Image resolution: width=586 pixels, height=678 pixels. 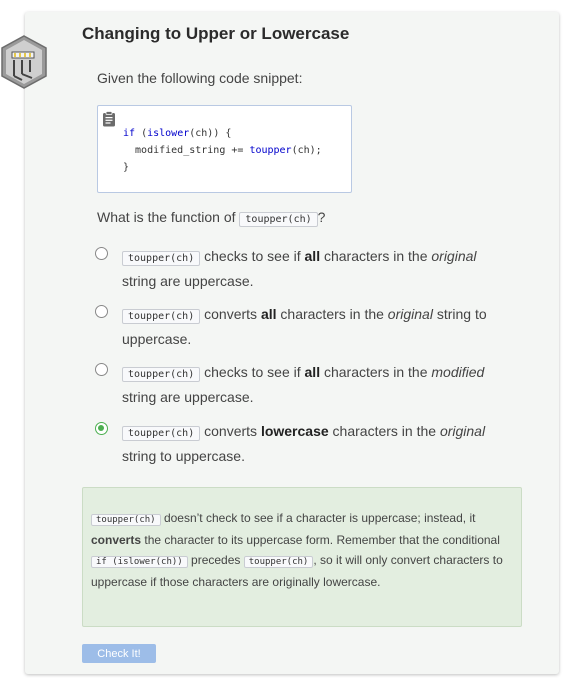 I want to click on question-text: What is the function of toupper(ch)?, so click(x=211, y=218).